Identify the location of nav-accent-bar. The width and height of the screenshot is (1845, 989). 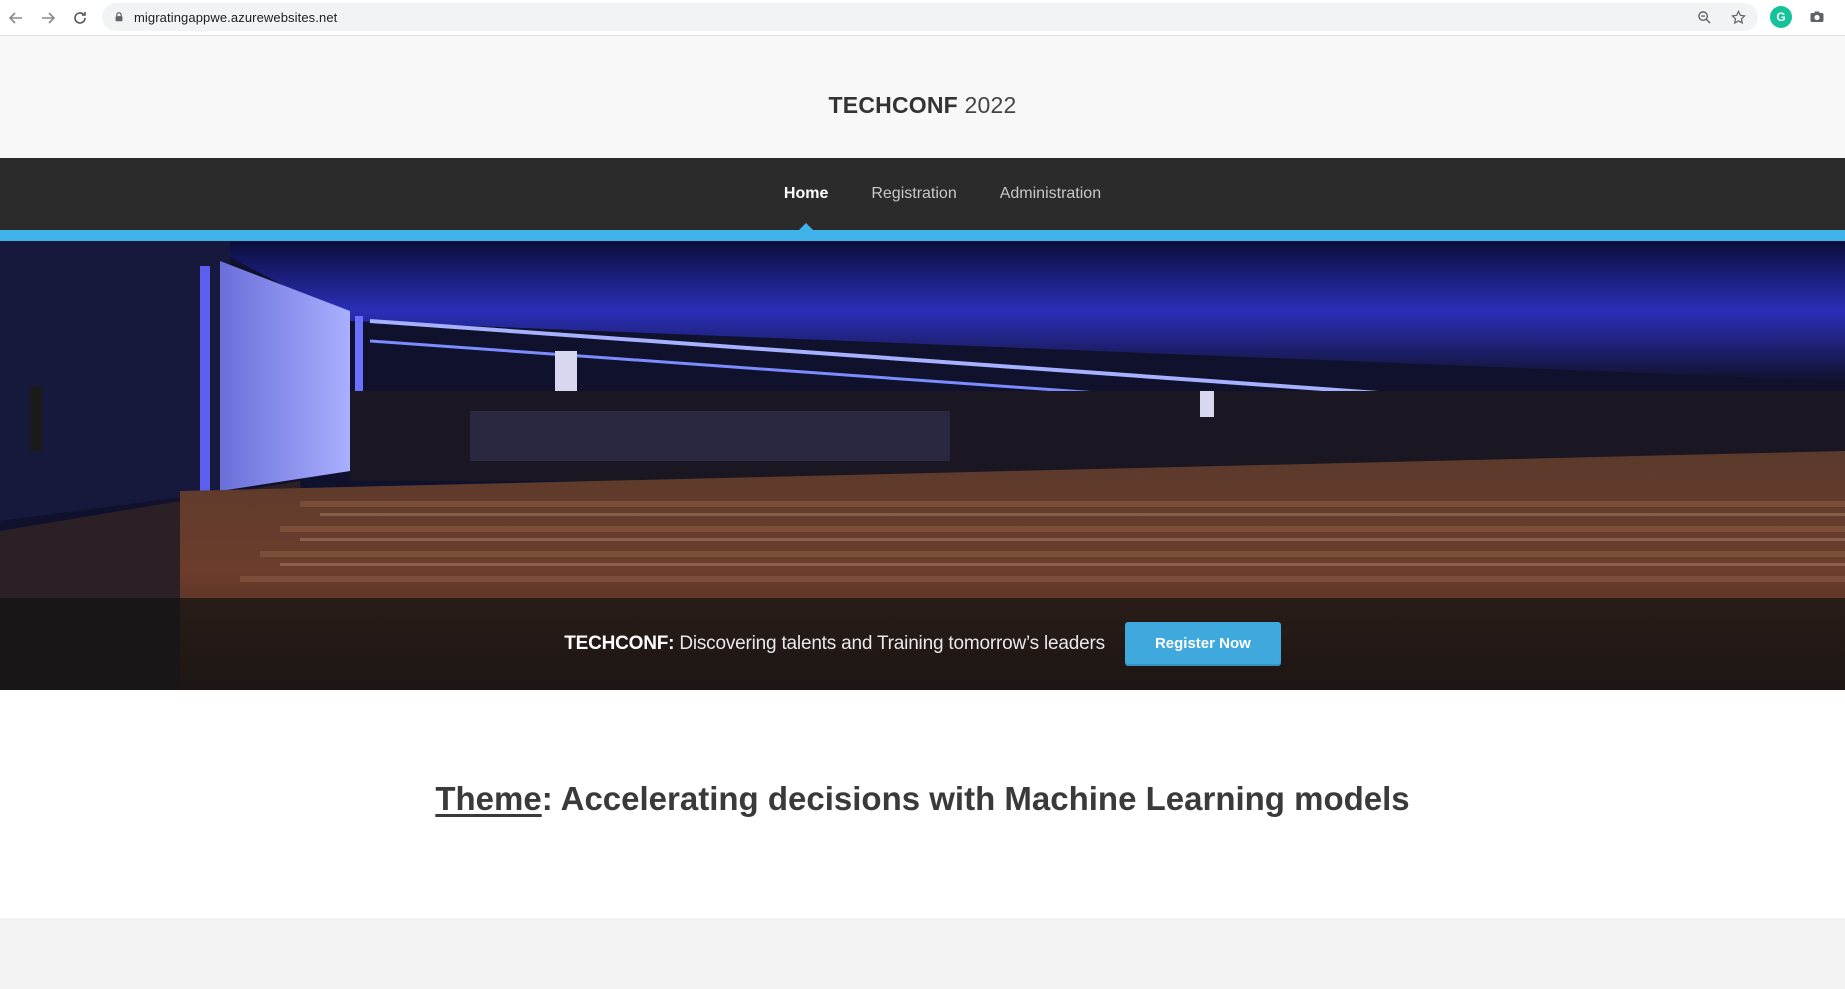
(922, 235).